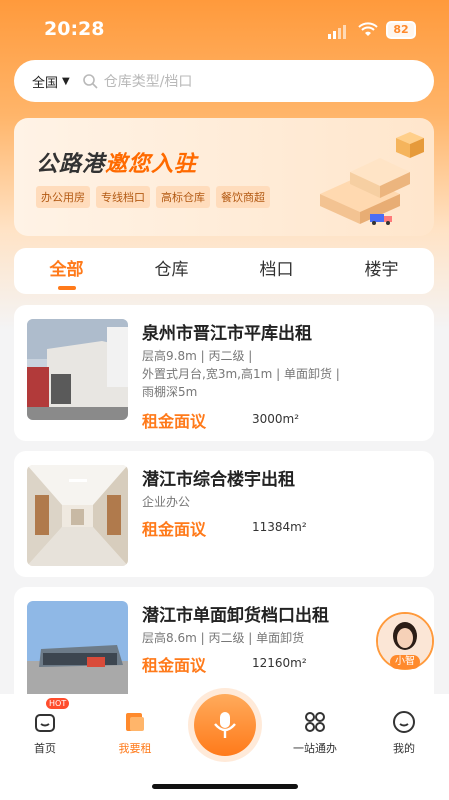 The width and height of the screenshot is (449, 800). What do you see at coordinates (197, 356) in the screenshot?
I see `listing-desc-line: 层高9.8m | 丙二级 |` at bounding box center [197, 356].